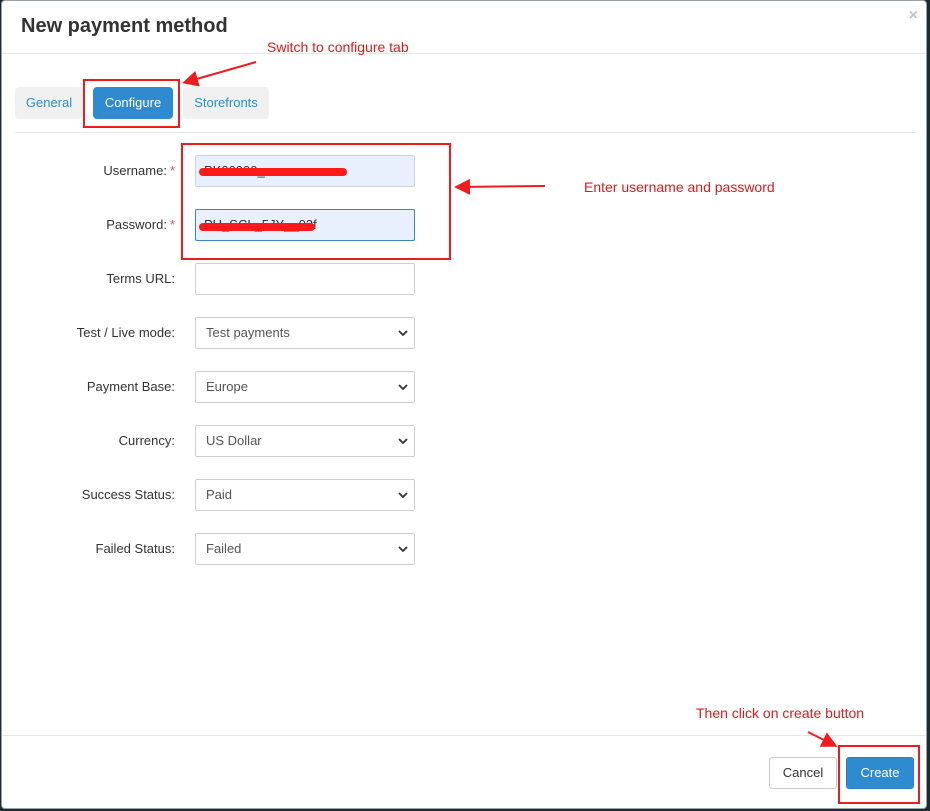 The width and height of the screenshot is (930, 811). Describe the element at coordinates (219, 74) in the screenshot. I see `arrow-to-configure-tab` at that location.